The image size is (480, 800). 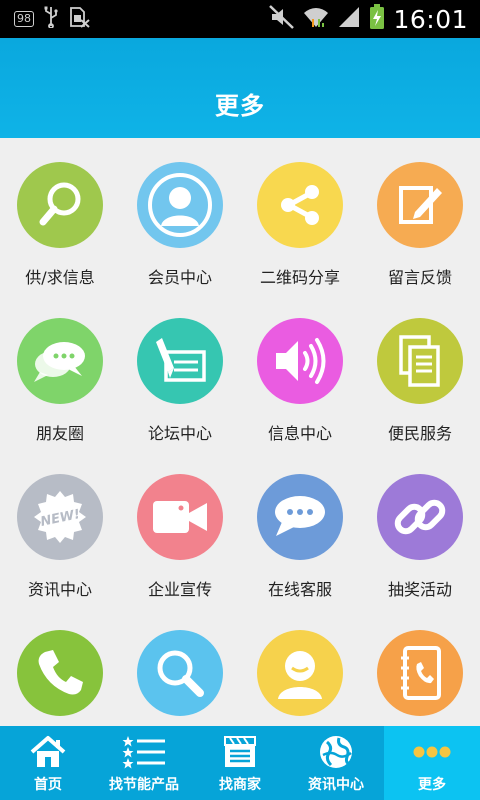 I want to click on tab-label: 找节能产品, so click(x=144, y=785).